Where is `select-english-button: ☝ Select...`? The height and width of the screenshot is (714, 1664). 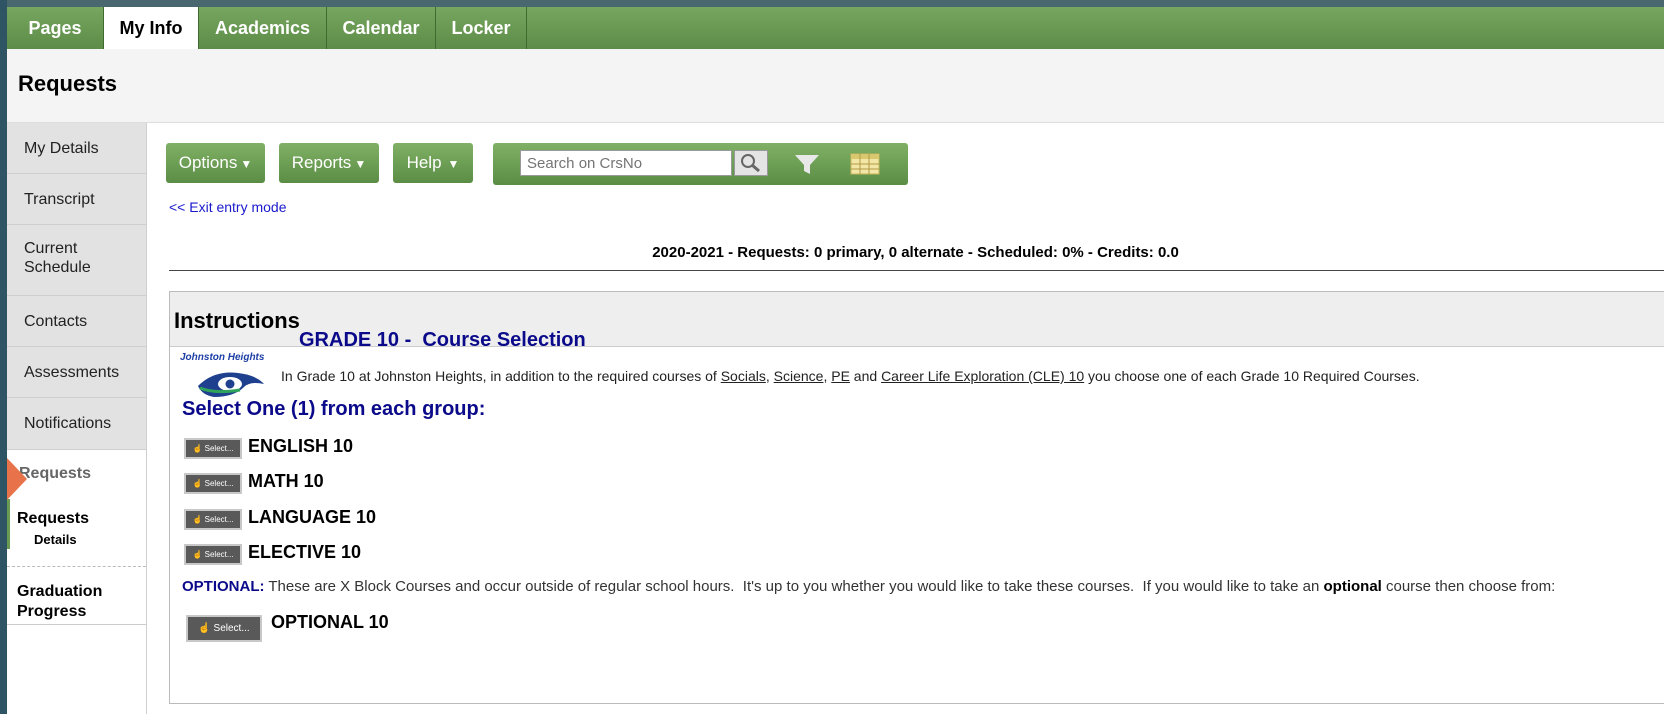
select-english-button: ☝ Select... is located at coordinates (213, 448).